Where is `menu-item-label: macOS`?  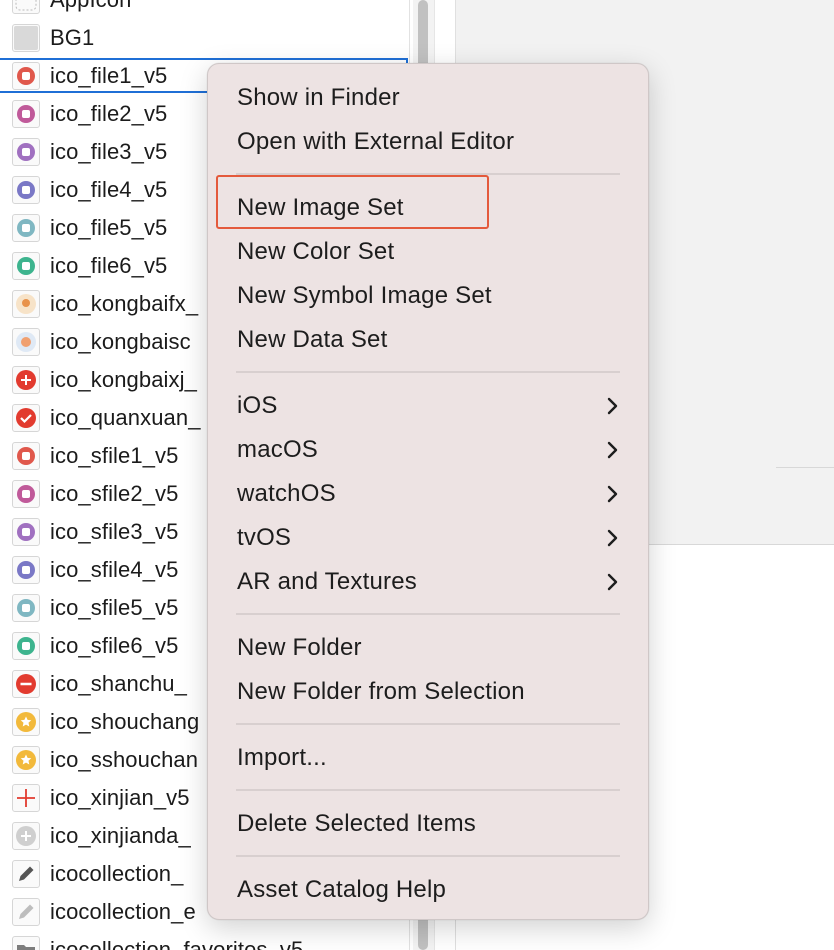
menu-item-label: macOS is located at coordinates (278, 449).